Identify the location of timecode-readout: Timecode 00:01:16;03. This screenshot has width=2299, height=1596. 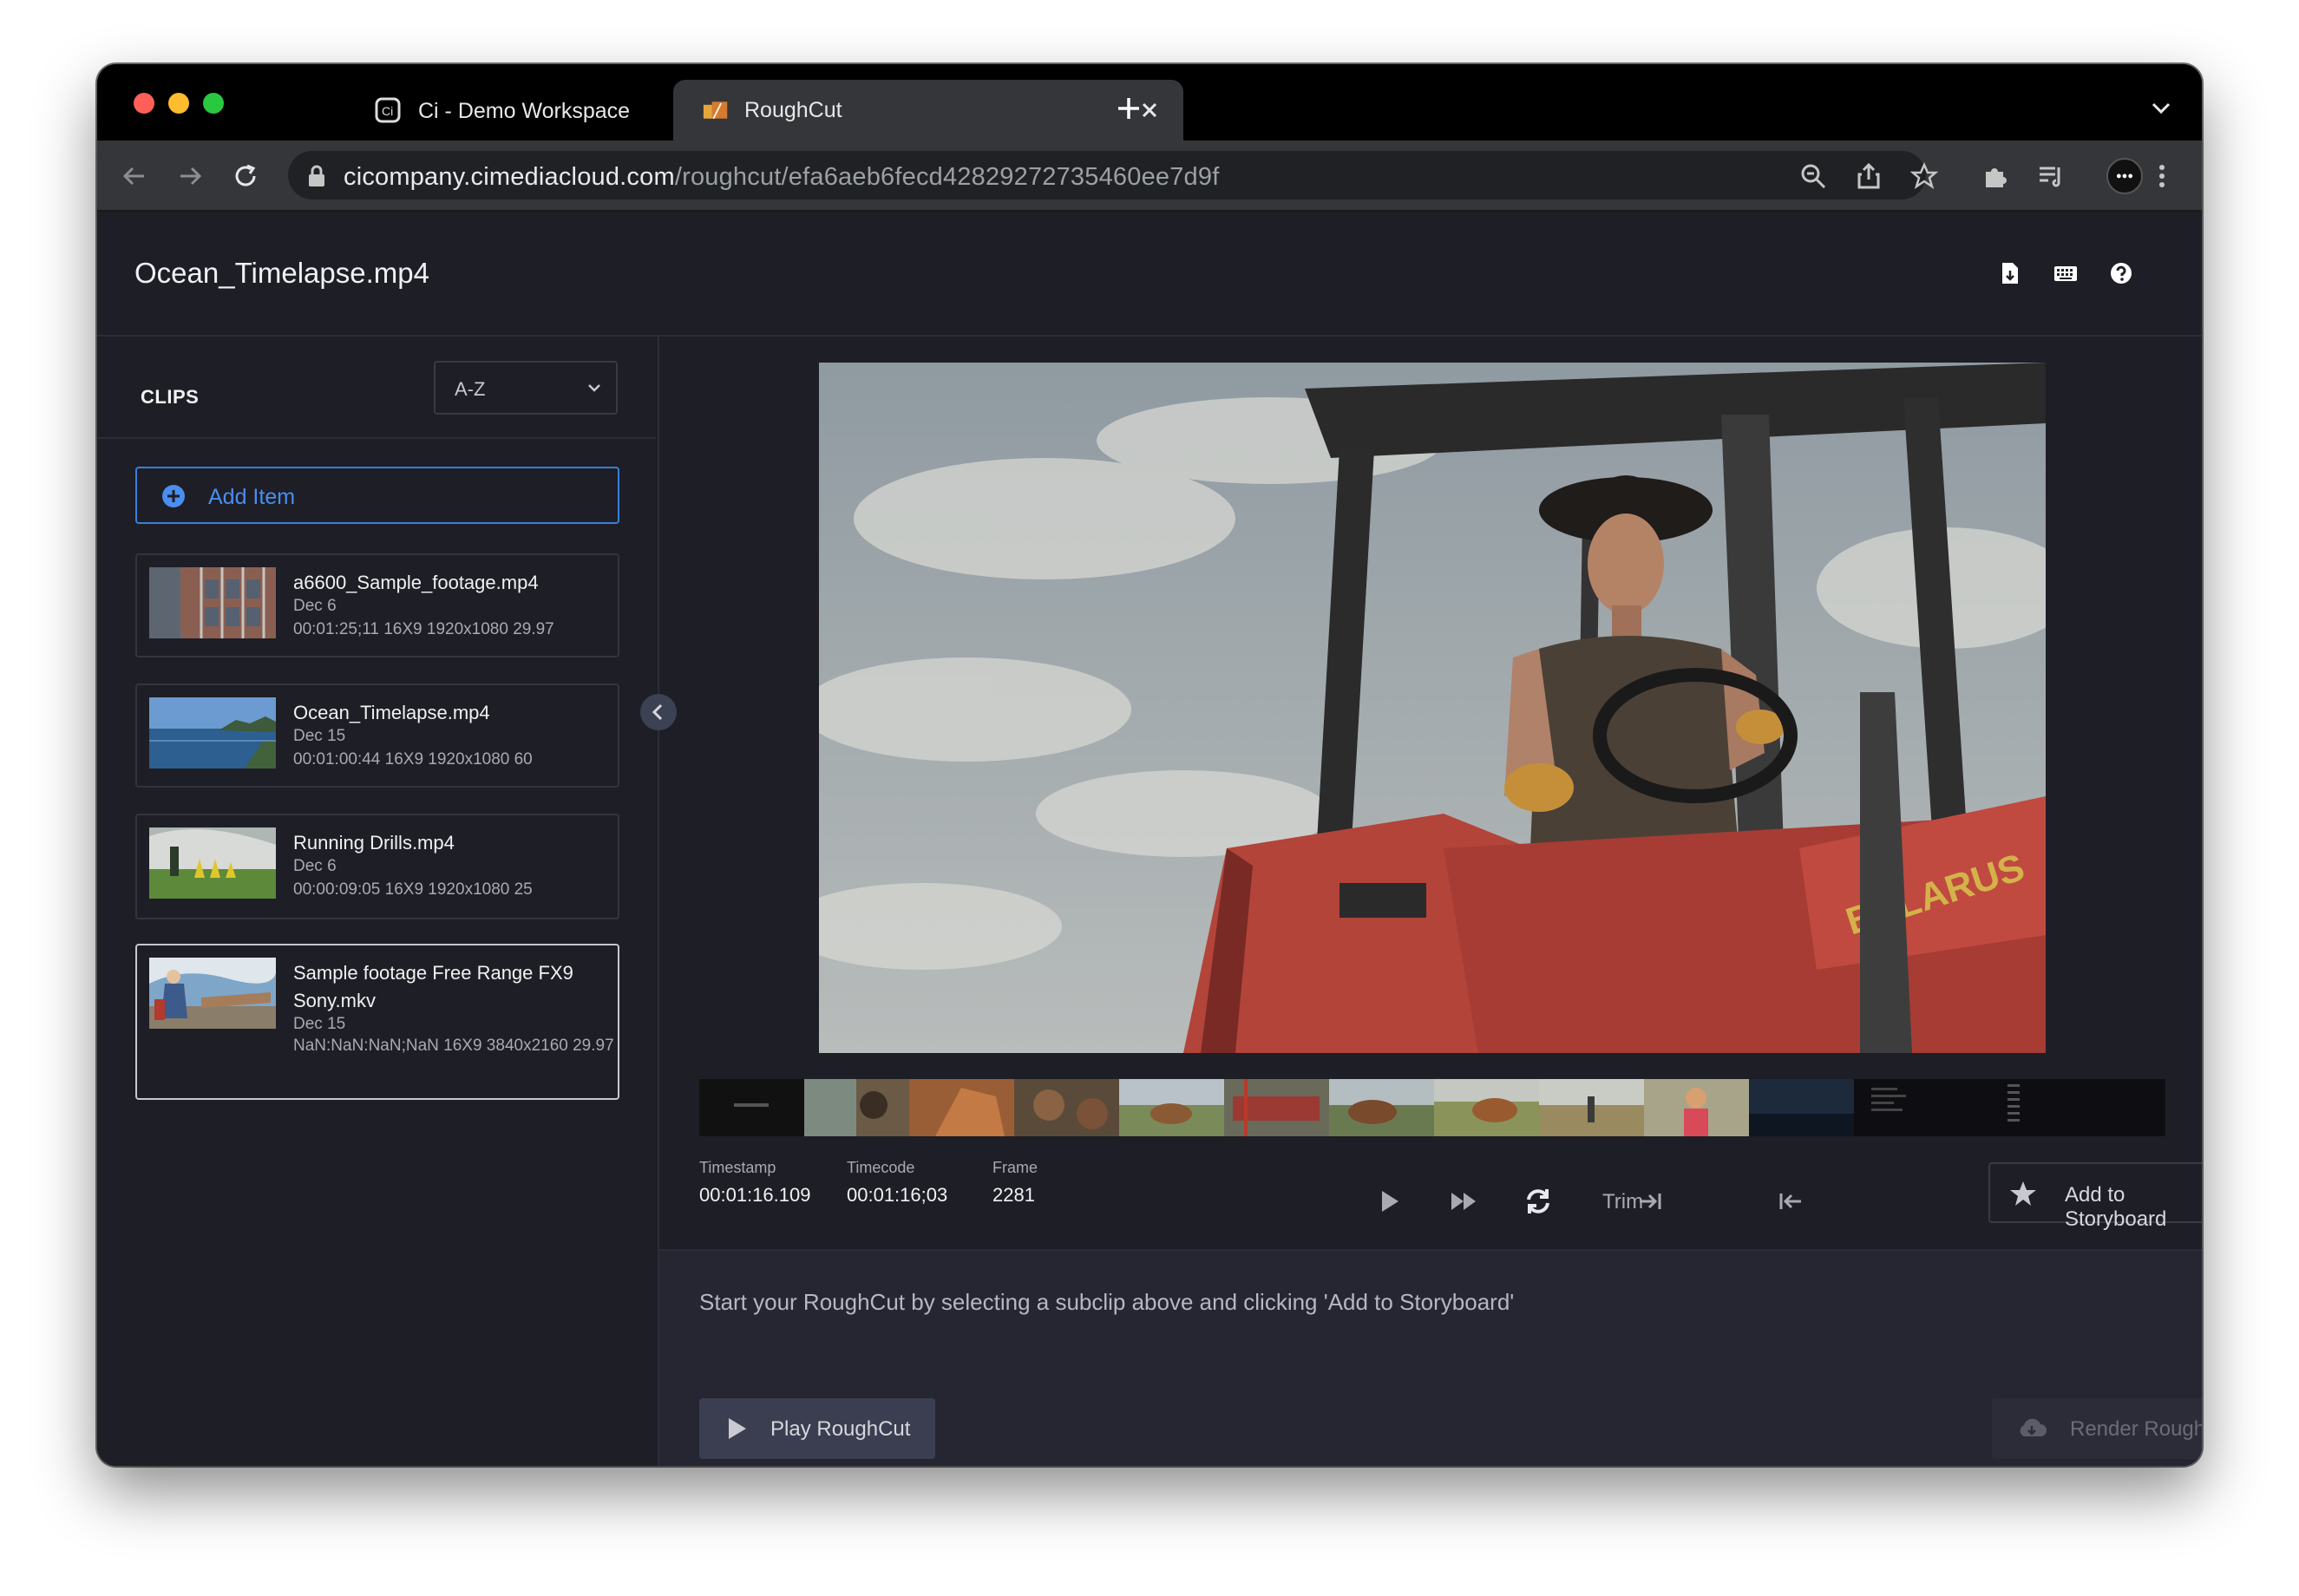
(897, 1183).